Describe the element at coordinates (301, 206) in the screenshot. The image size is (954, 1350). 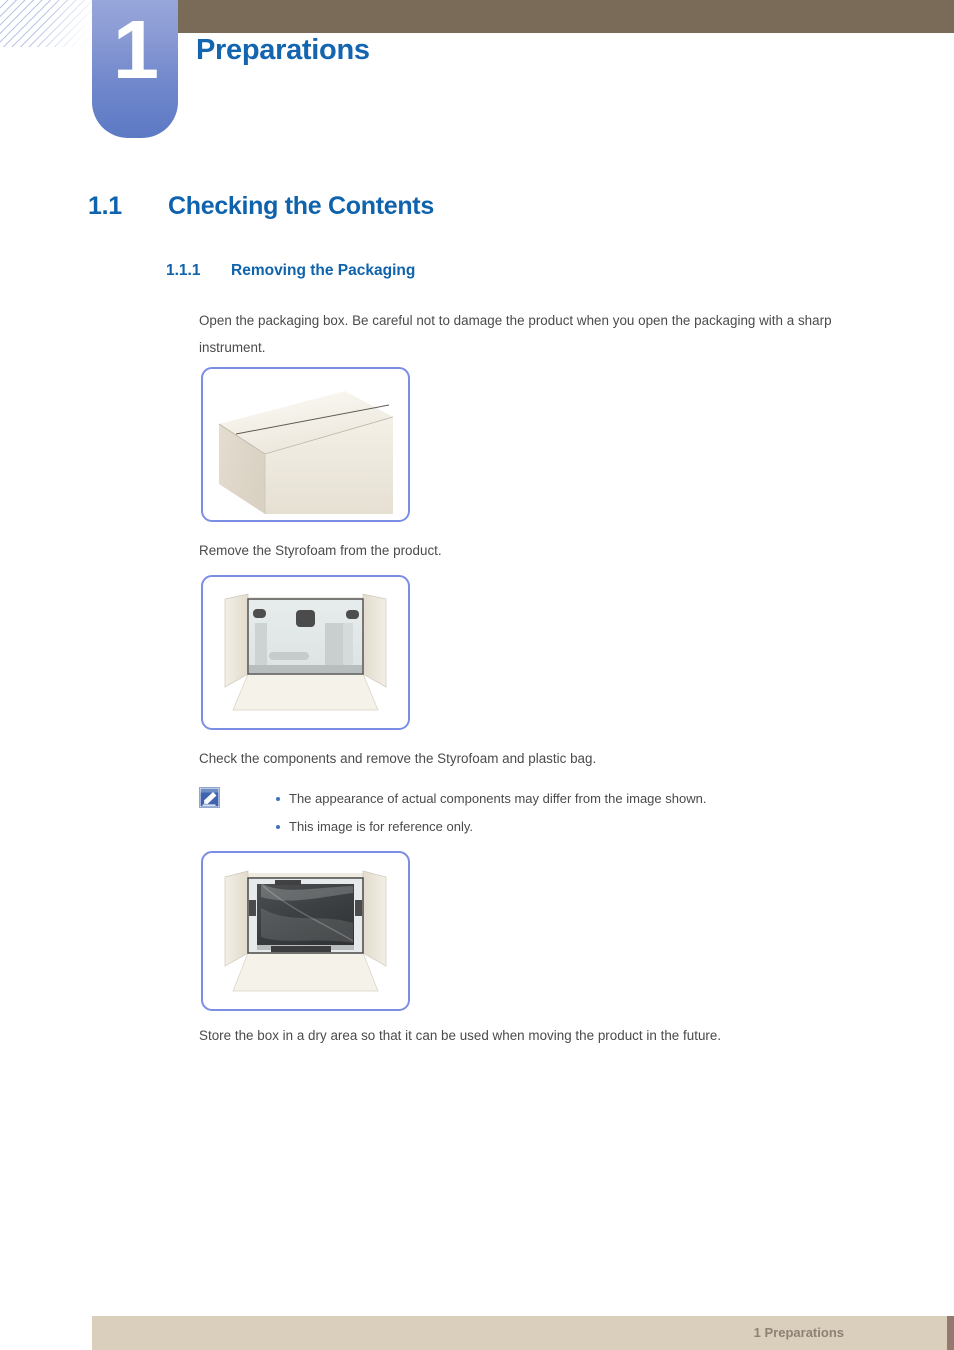
I see `section-title: Checking the Contents` at that location.